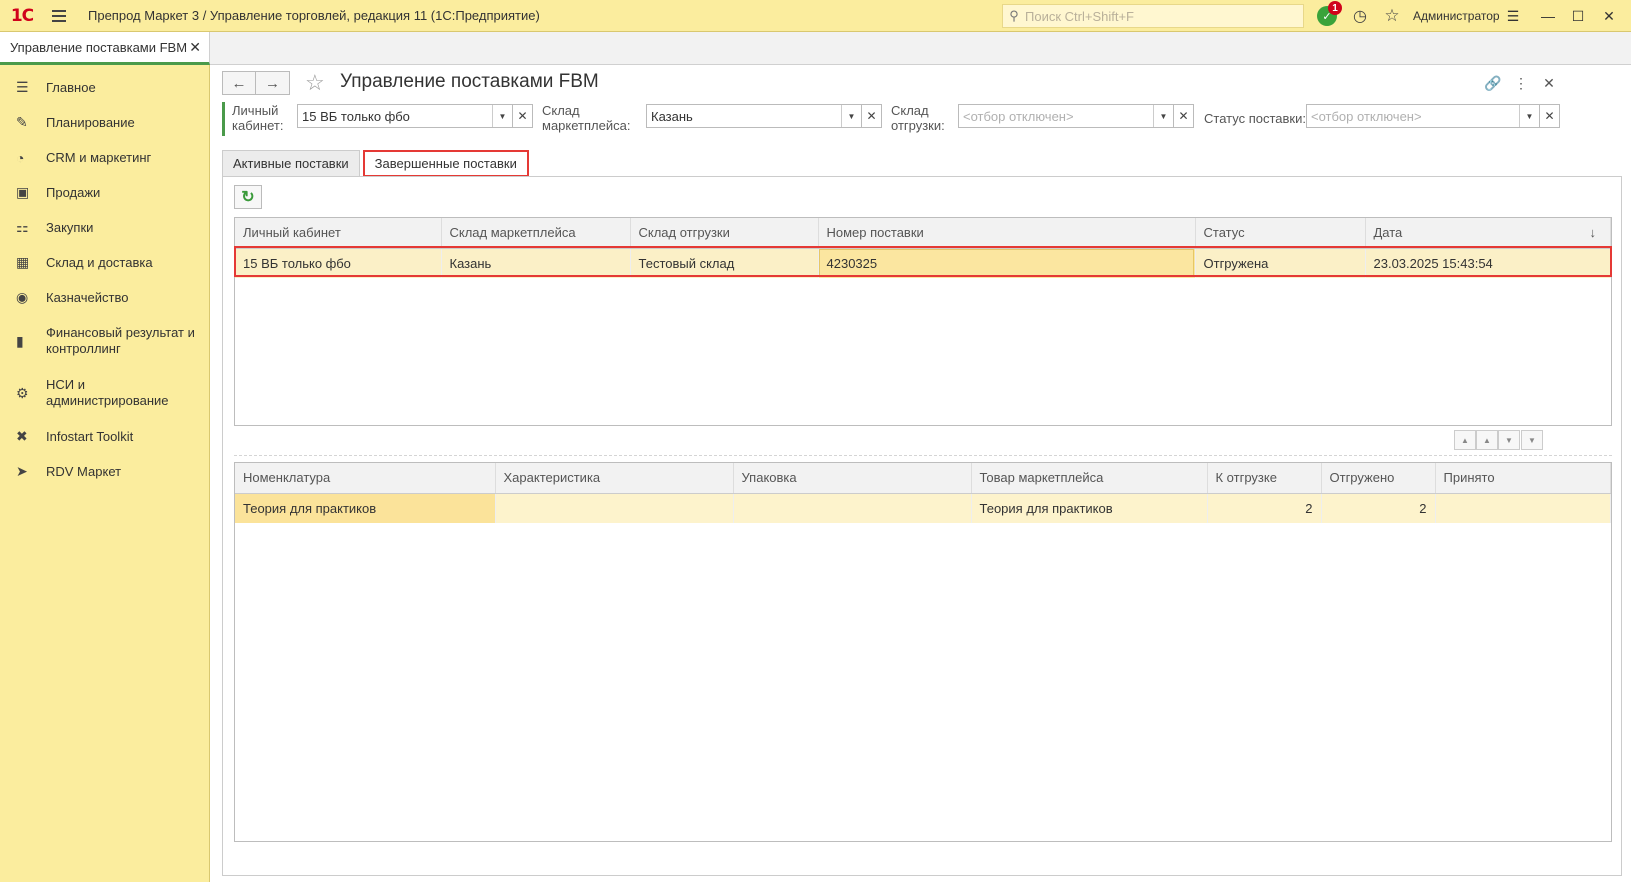  What do you see at coordinates (104, 297) in the screenshot?
I see `sidebar-item-treasury: ◉ Казначейство` at bounding box center [104, 297].